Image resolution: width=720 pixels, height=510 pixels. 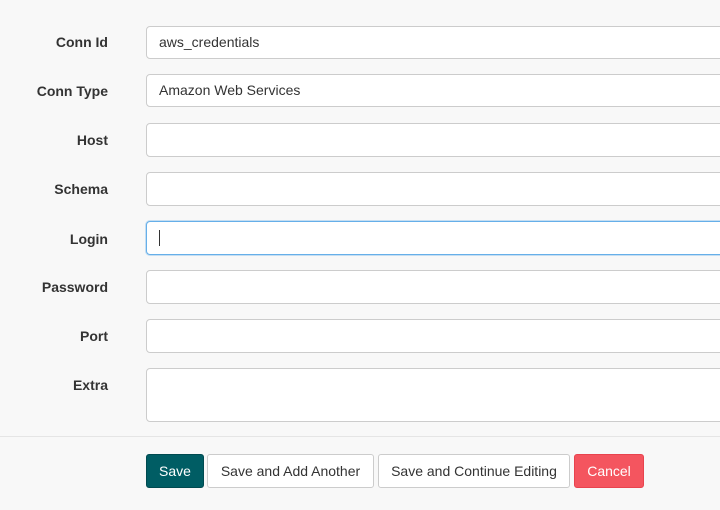 What do you see at coordinates (433, 42) in the screenshot?
I see `conn-id-input: aws_credentials` at bounding box center [433, 42].